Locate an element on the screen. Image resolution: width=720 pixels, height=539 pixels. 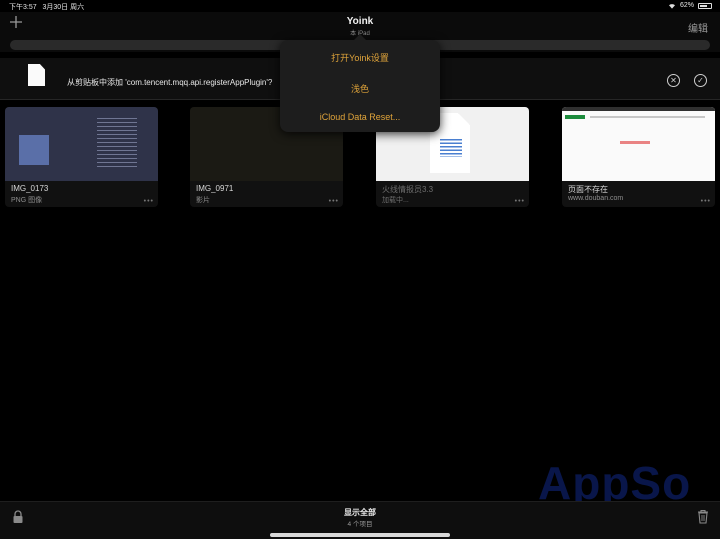
cancel-button: ✕ is located at coordinates (673, 80).